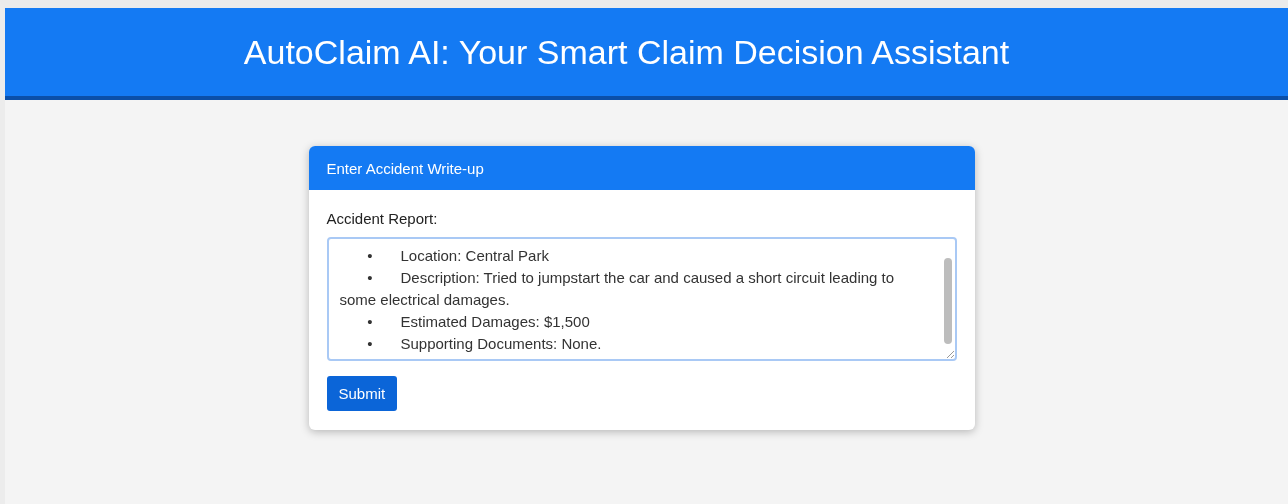  Describe the element at coordinates (947, 301) in the screenshot. I see `scrollbar` at that location.